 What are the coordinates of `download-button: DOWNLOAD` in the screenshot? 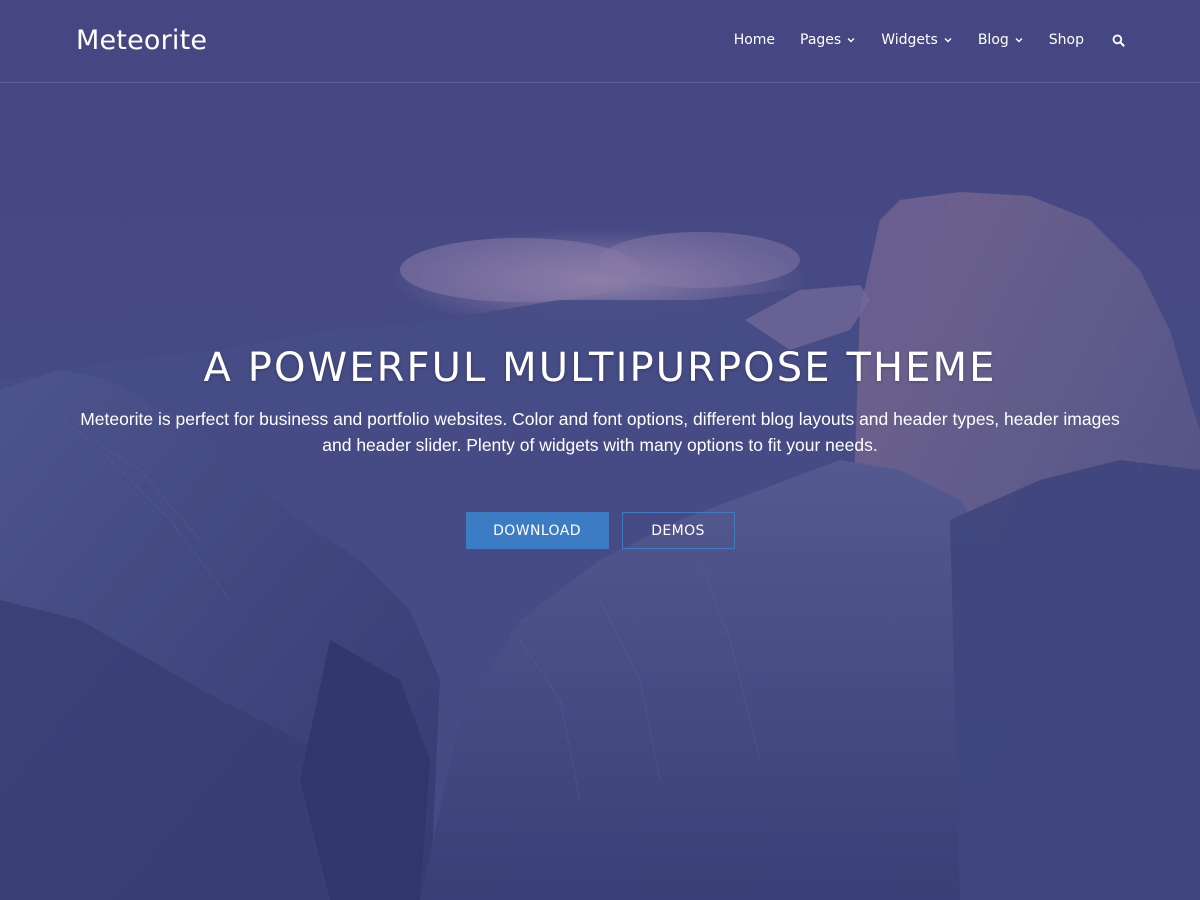 It's located at (537, 530).